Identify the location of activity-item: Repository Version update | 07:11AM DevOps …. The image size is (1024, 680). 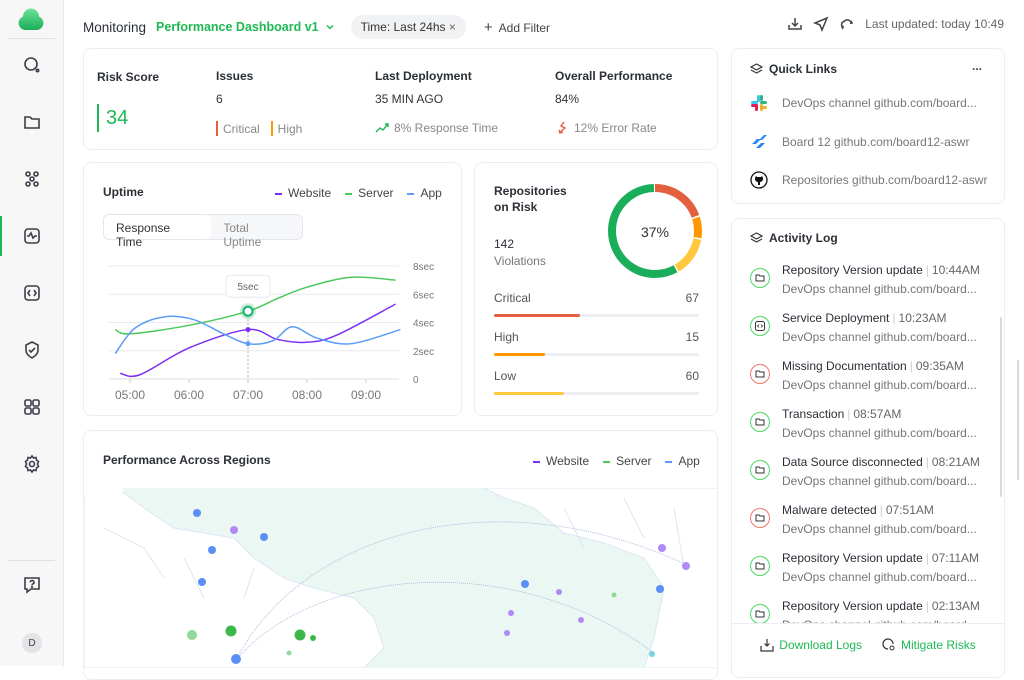
(868, 571).